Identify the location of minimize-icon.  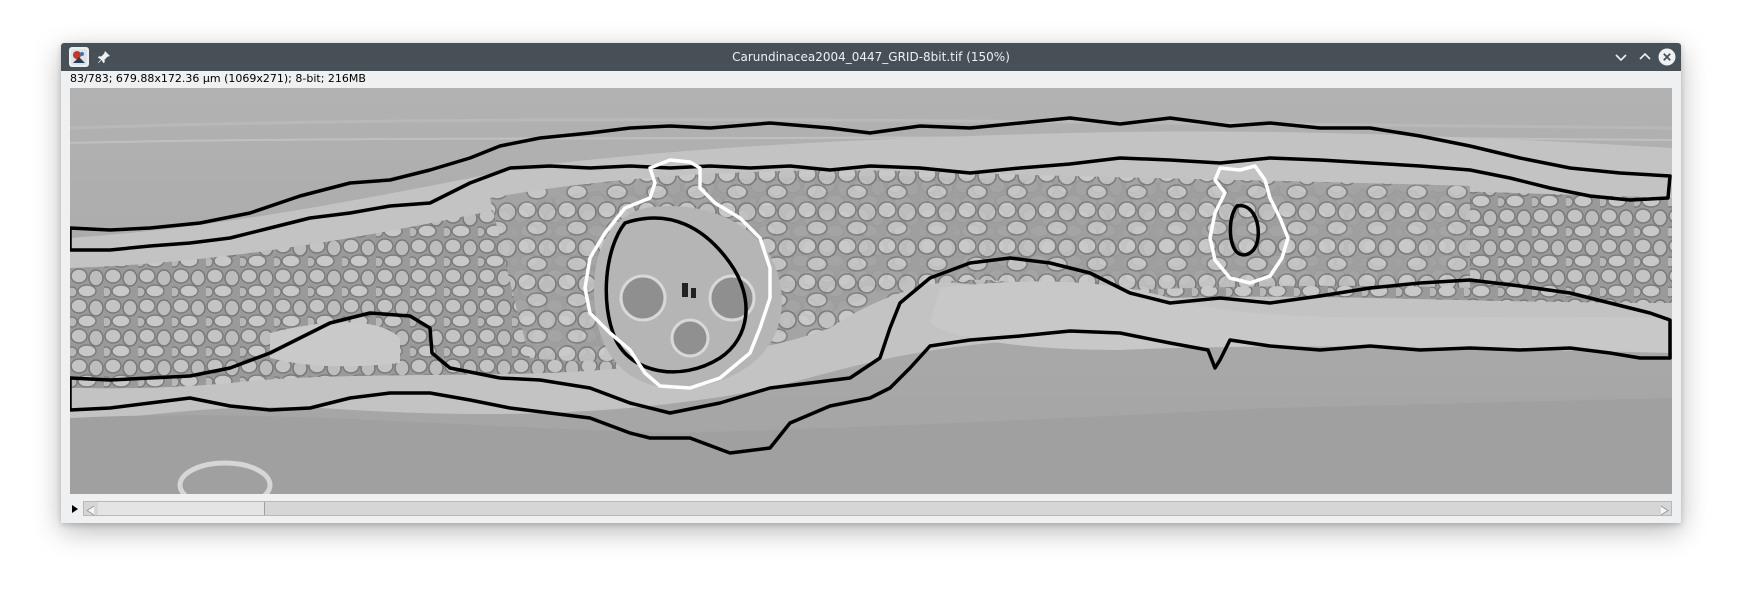
(1621, 57).